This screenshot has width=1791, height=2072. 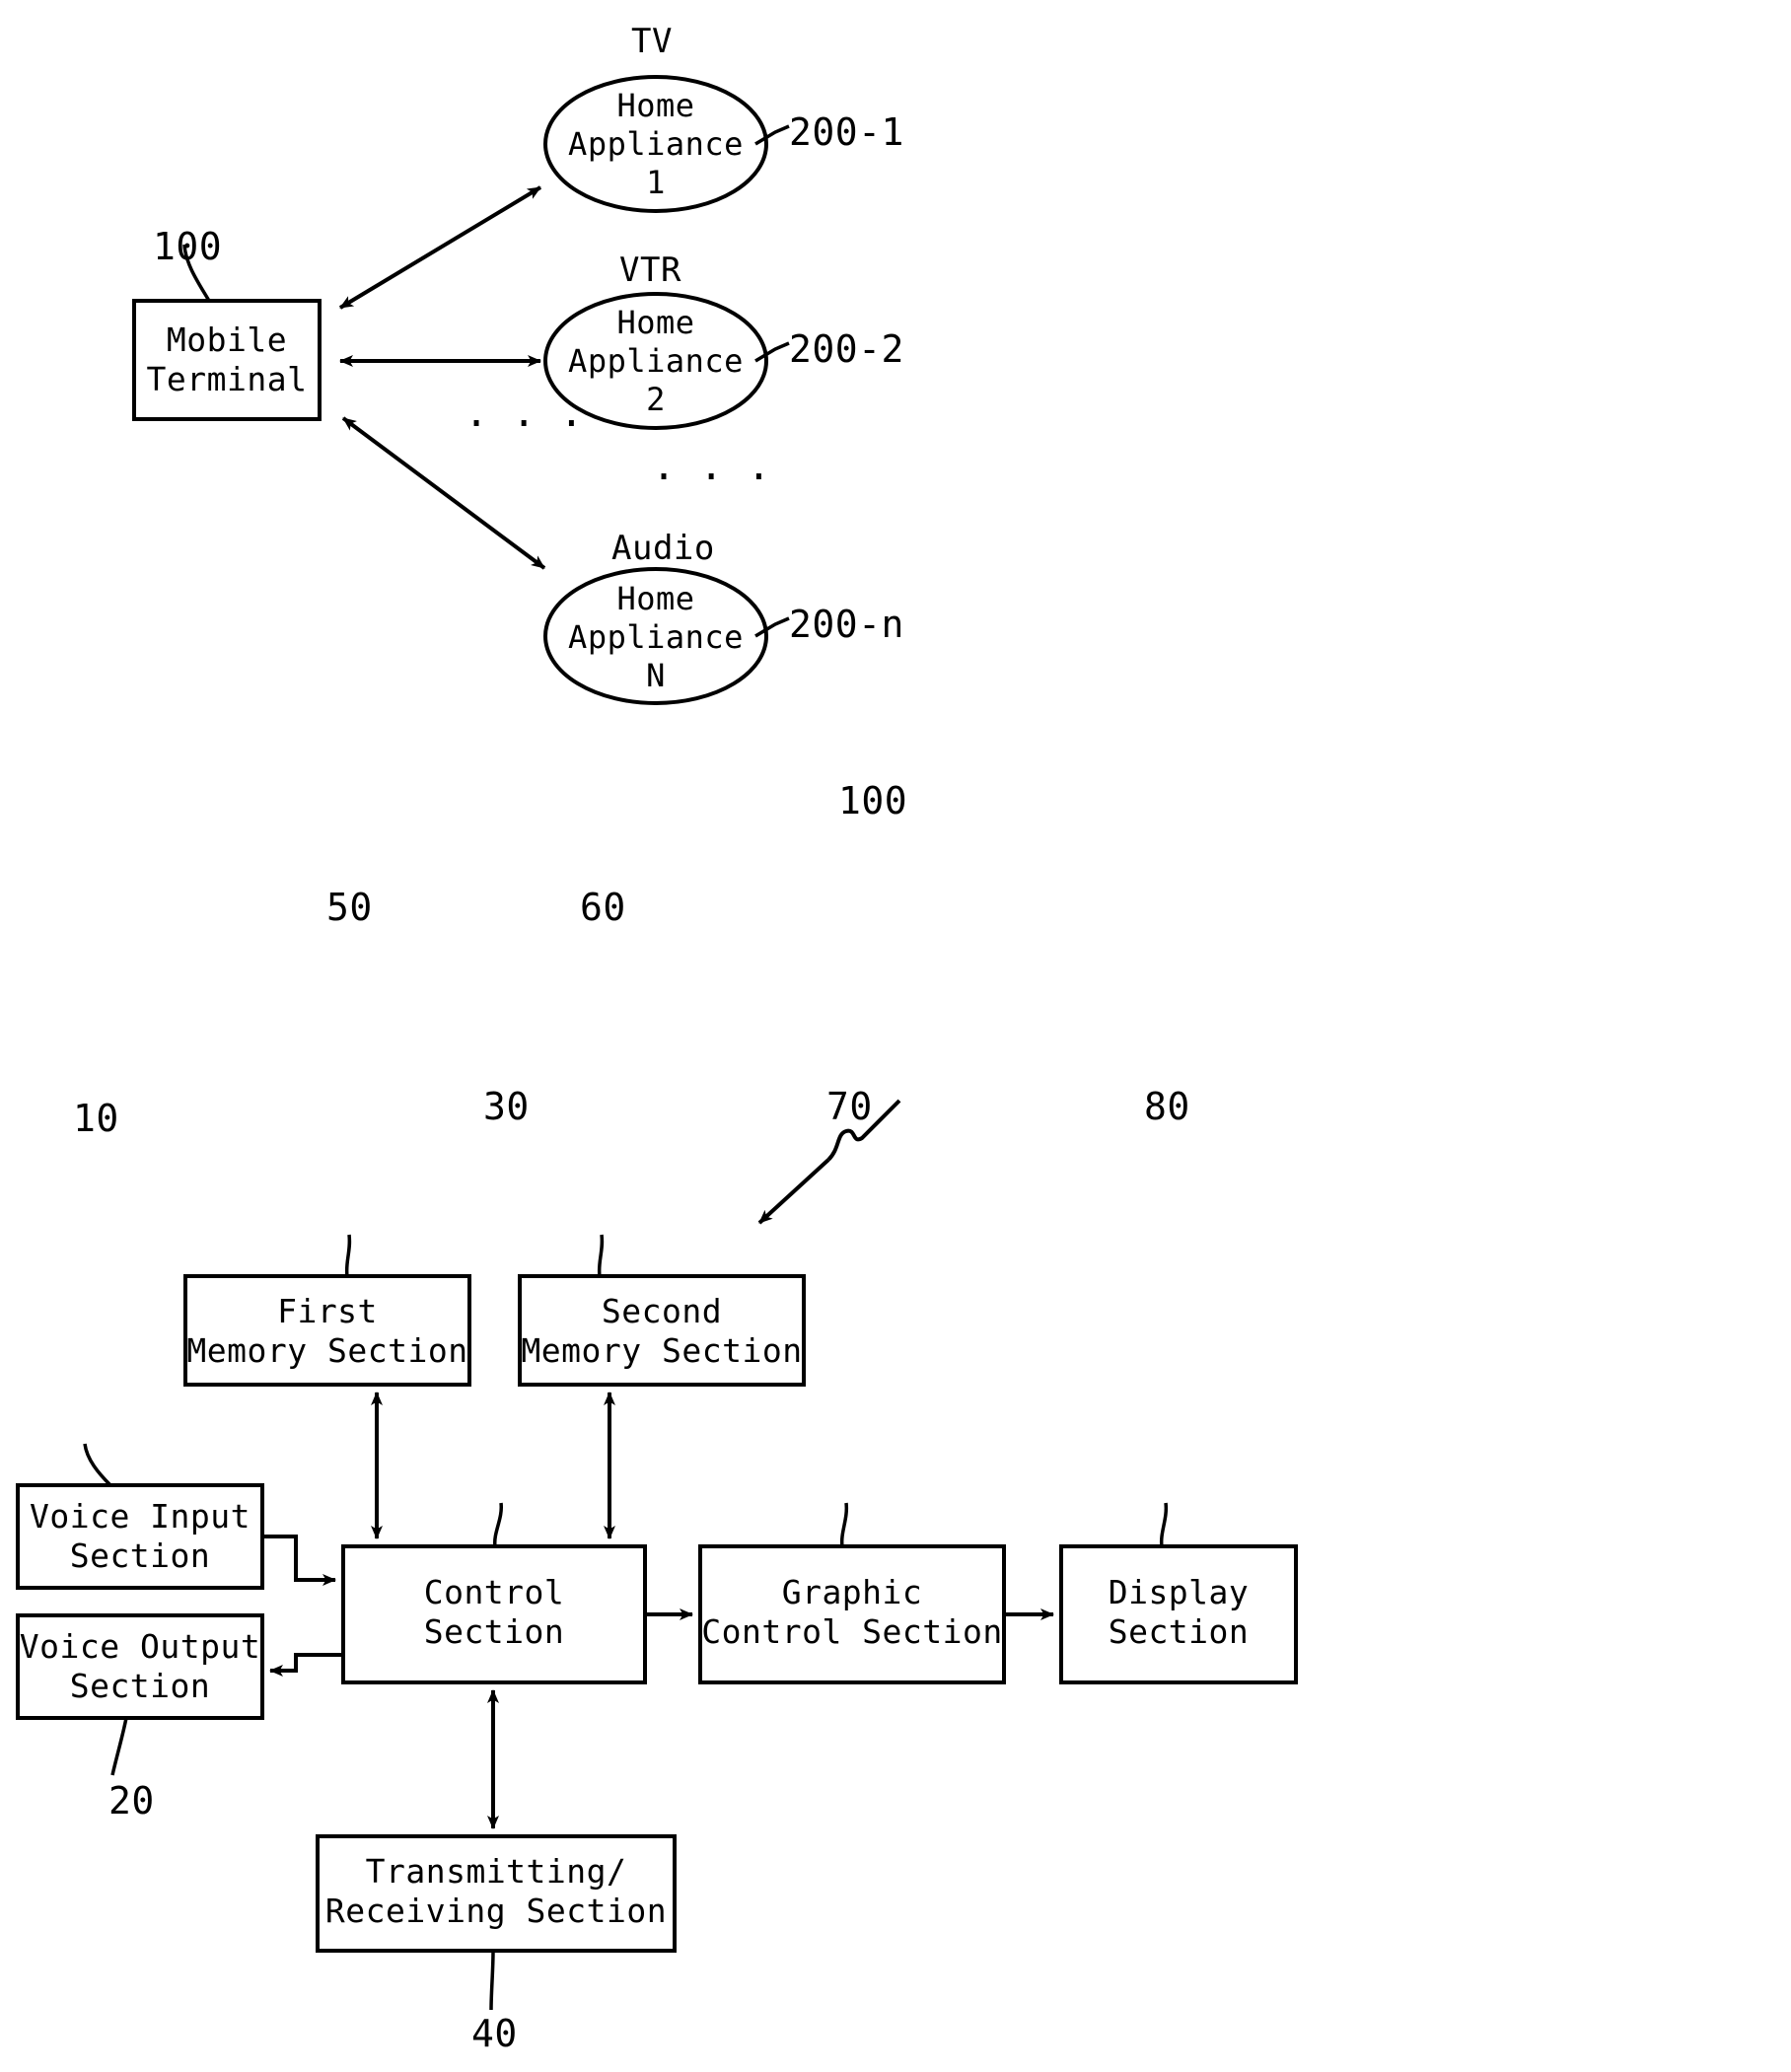 I want to click on appliance-n-caption: Audio, so click(x=663, y=548).